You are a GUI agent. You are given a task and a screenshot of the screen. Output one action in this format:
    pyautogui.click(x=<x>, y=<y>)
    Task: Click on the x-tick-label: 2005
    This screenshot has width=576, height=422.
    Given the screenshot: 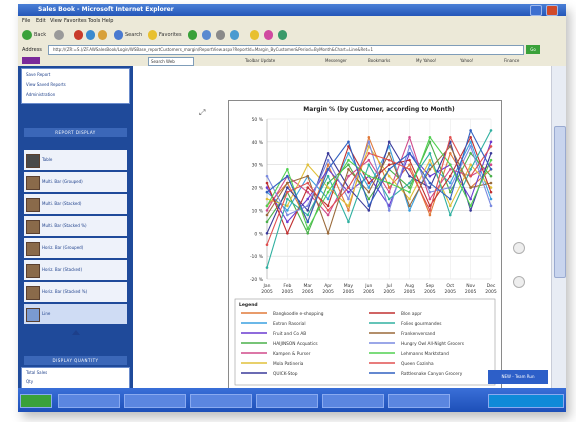 What is the action you would take?
    pyautogui.click(x=430, y=292)
    